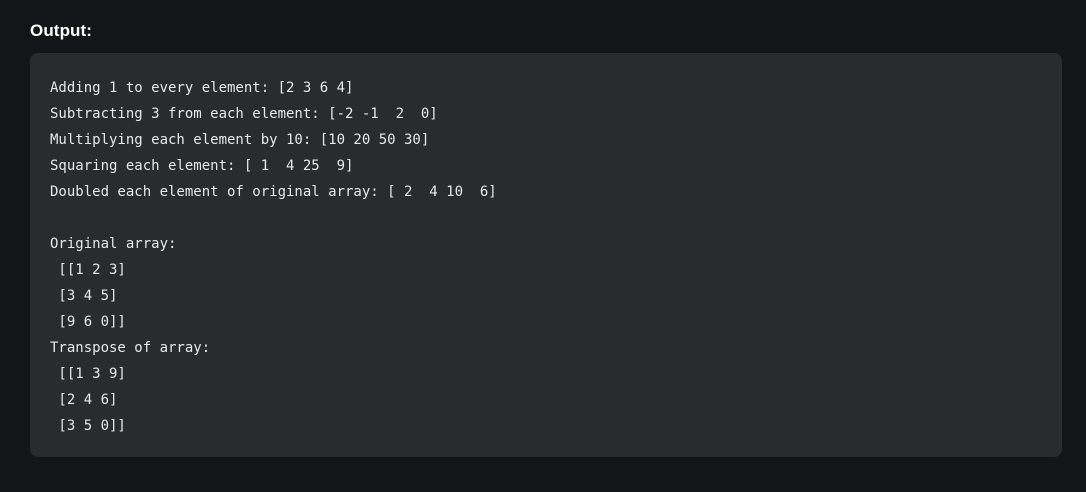 This screenshot has width=1086, height=492. Describe the element at coordinates (61, 30) in the screenshot. I see `output-heading: Output:` at that location.